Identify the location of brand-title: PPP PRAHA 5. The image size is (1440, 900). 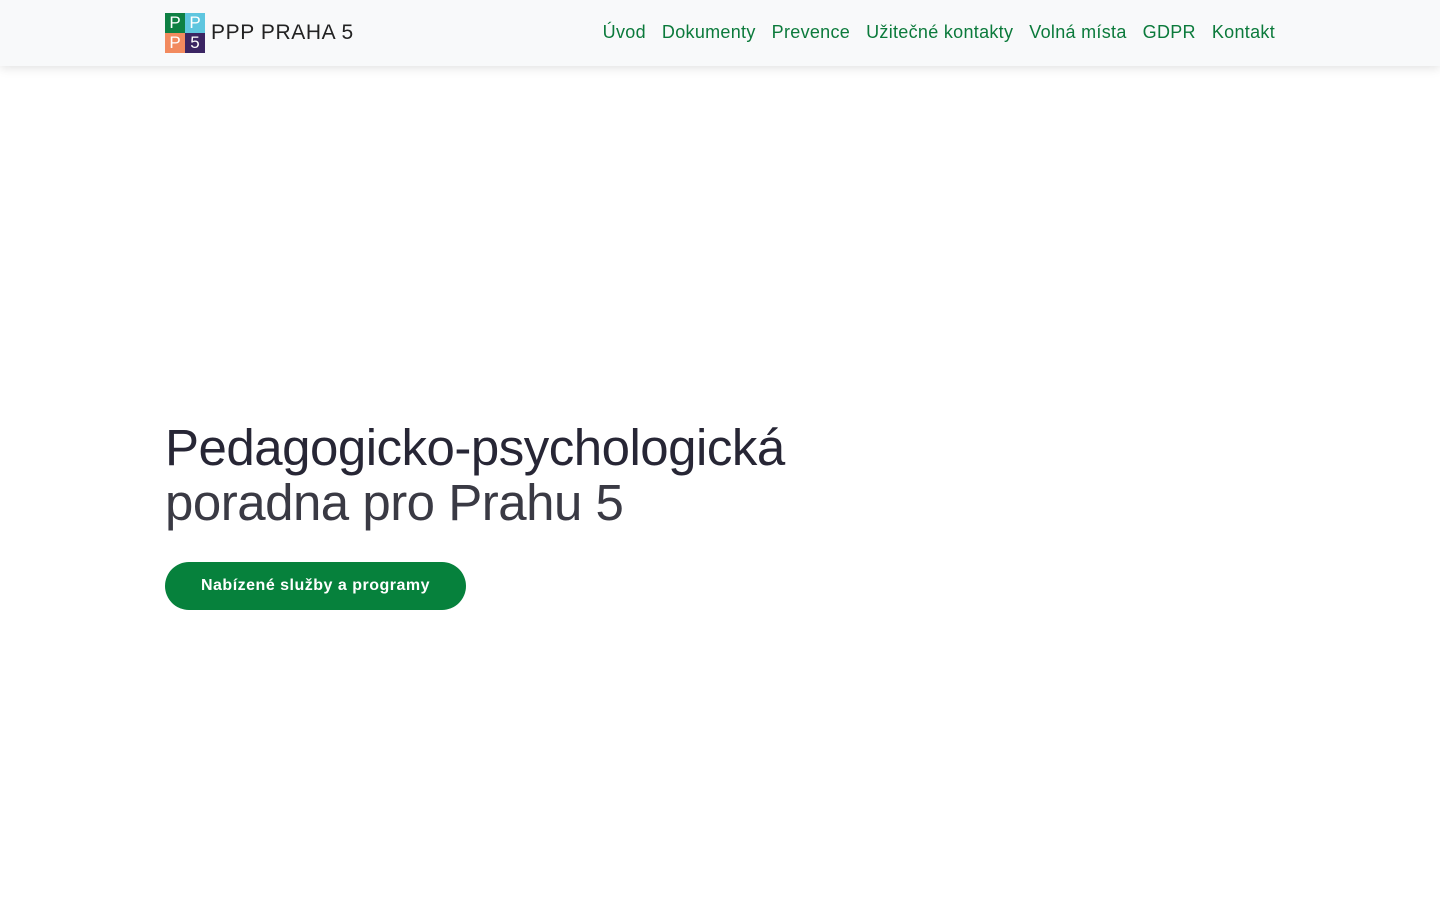
(282, 32).